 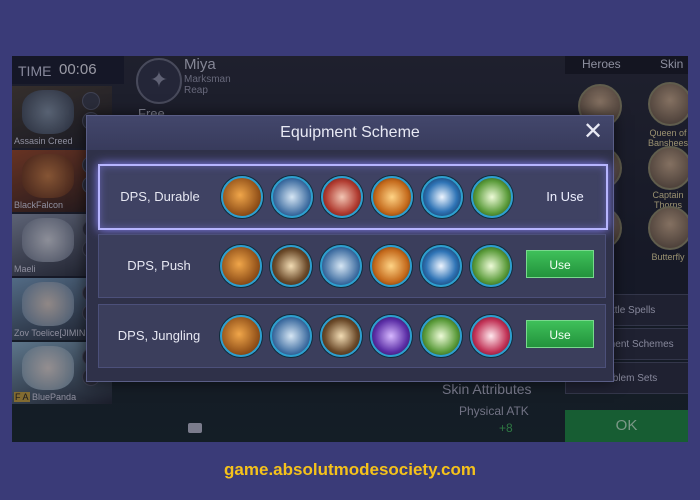 I want to click on dialog-title: Equipment Scheme, so click(x=350, y=133).